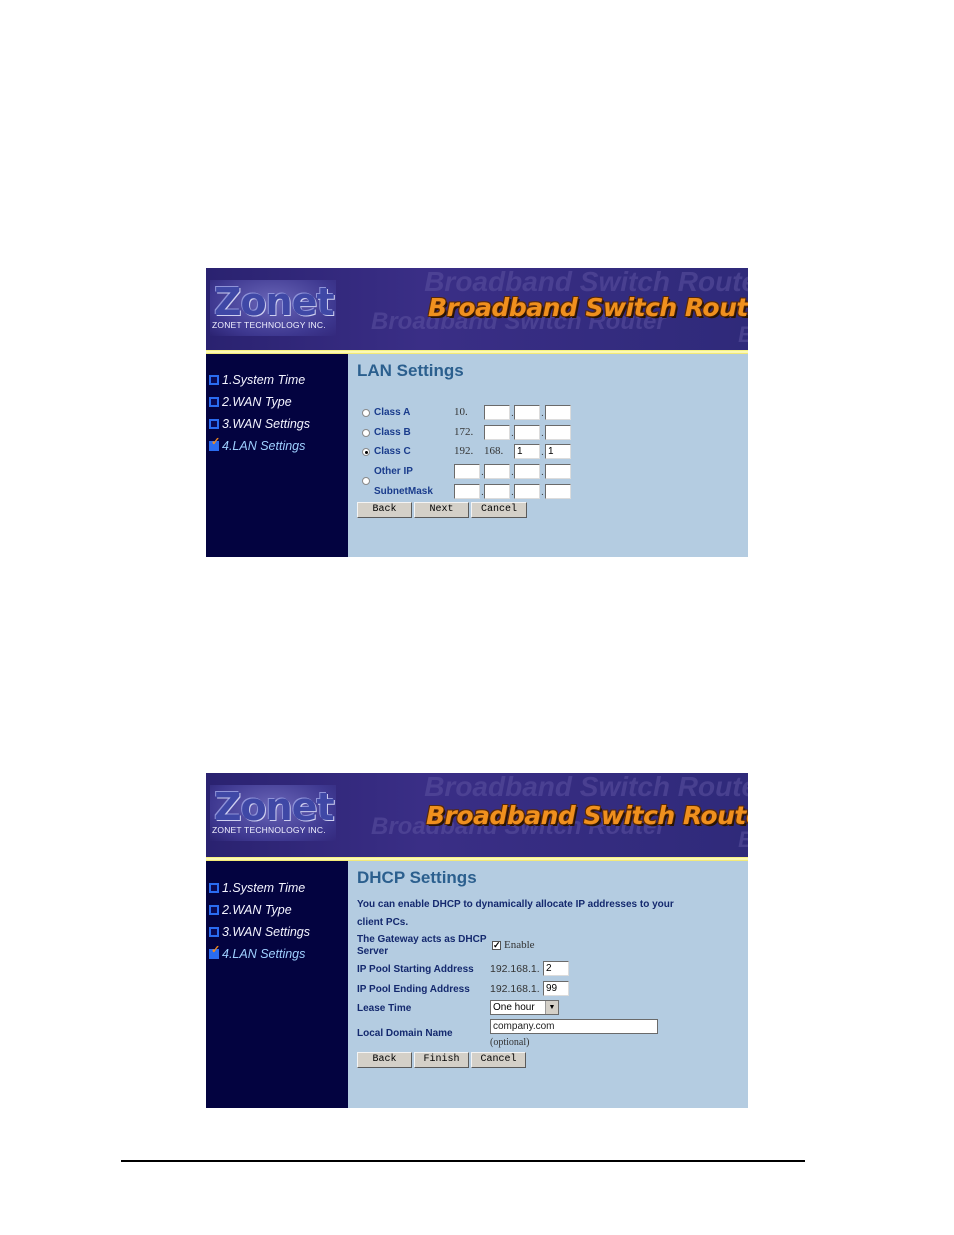 The image size is (954, 1235). What do you see at coordinates (464, 432) in the screenshot?
I see `class-b-prefix: 172.` at bounding box center [464, 432].